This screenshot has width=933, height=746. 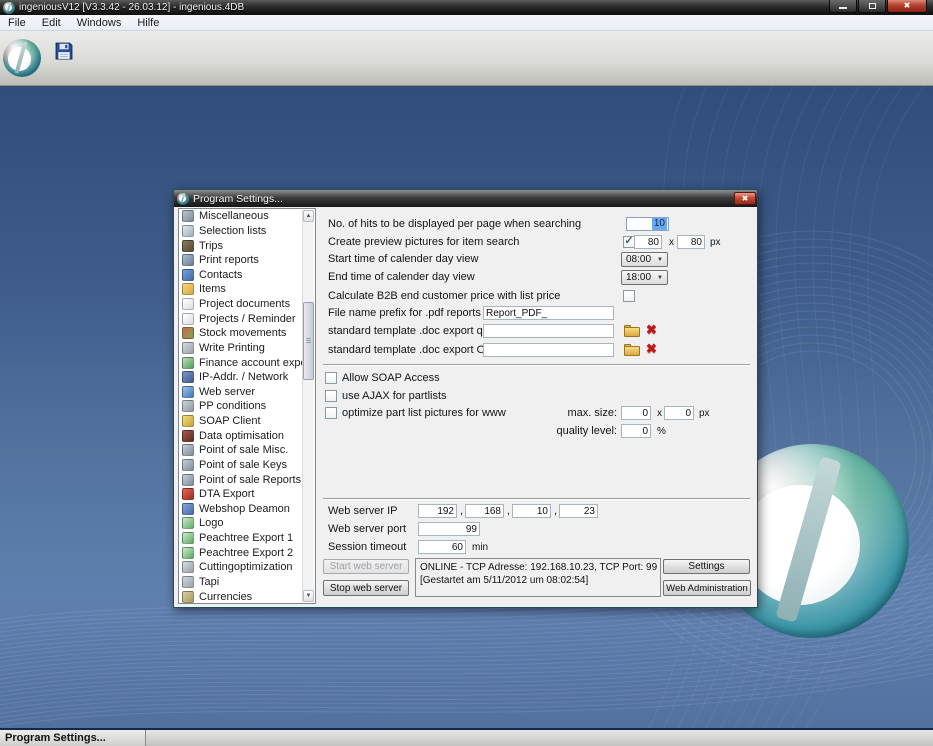 I want to click on allow-soap-checkbox, so click(x=331, y=378).